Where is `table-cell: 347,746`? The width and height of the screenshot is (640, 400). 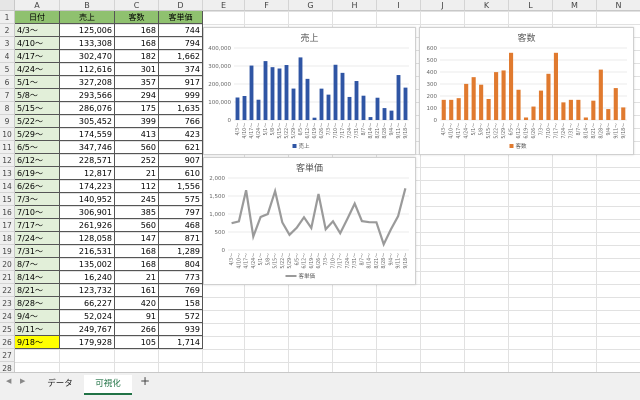
table-cell: 347,746 is located at coordinates (87, 147).